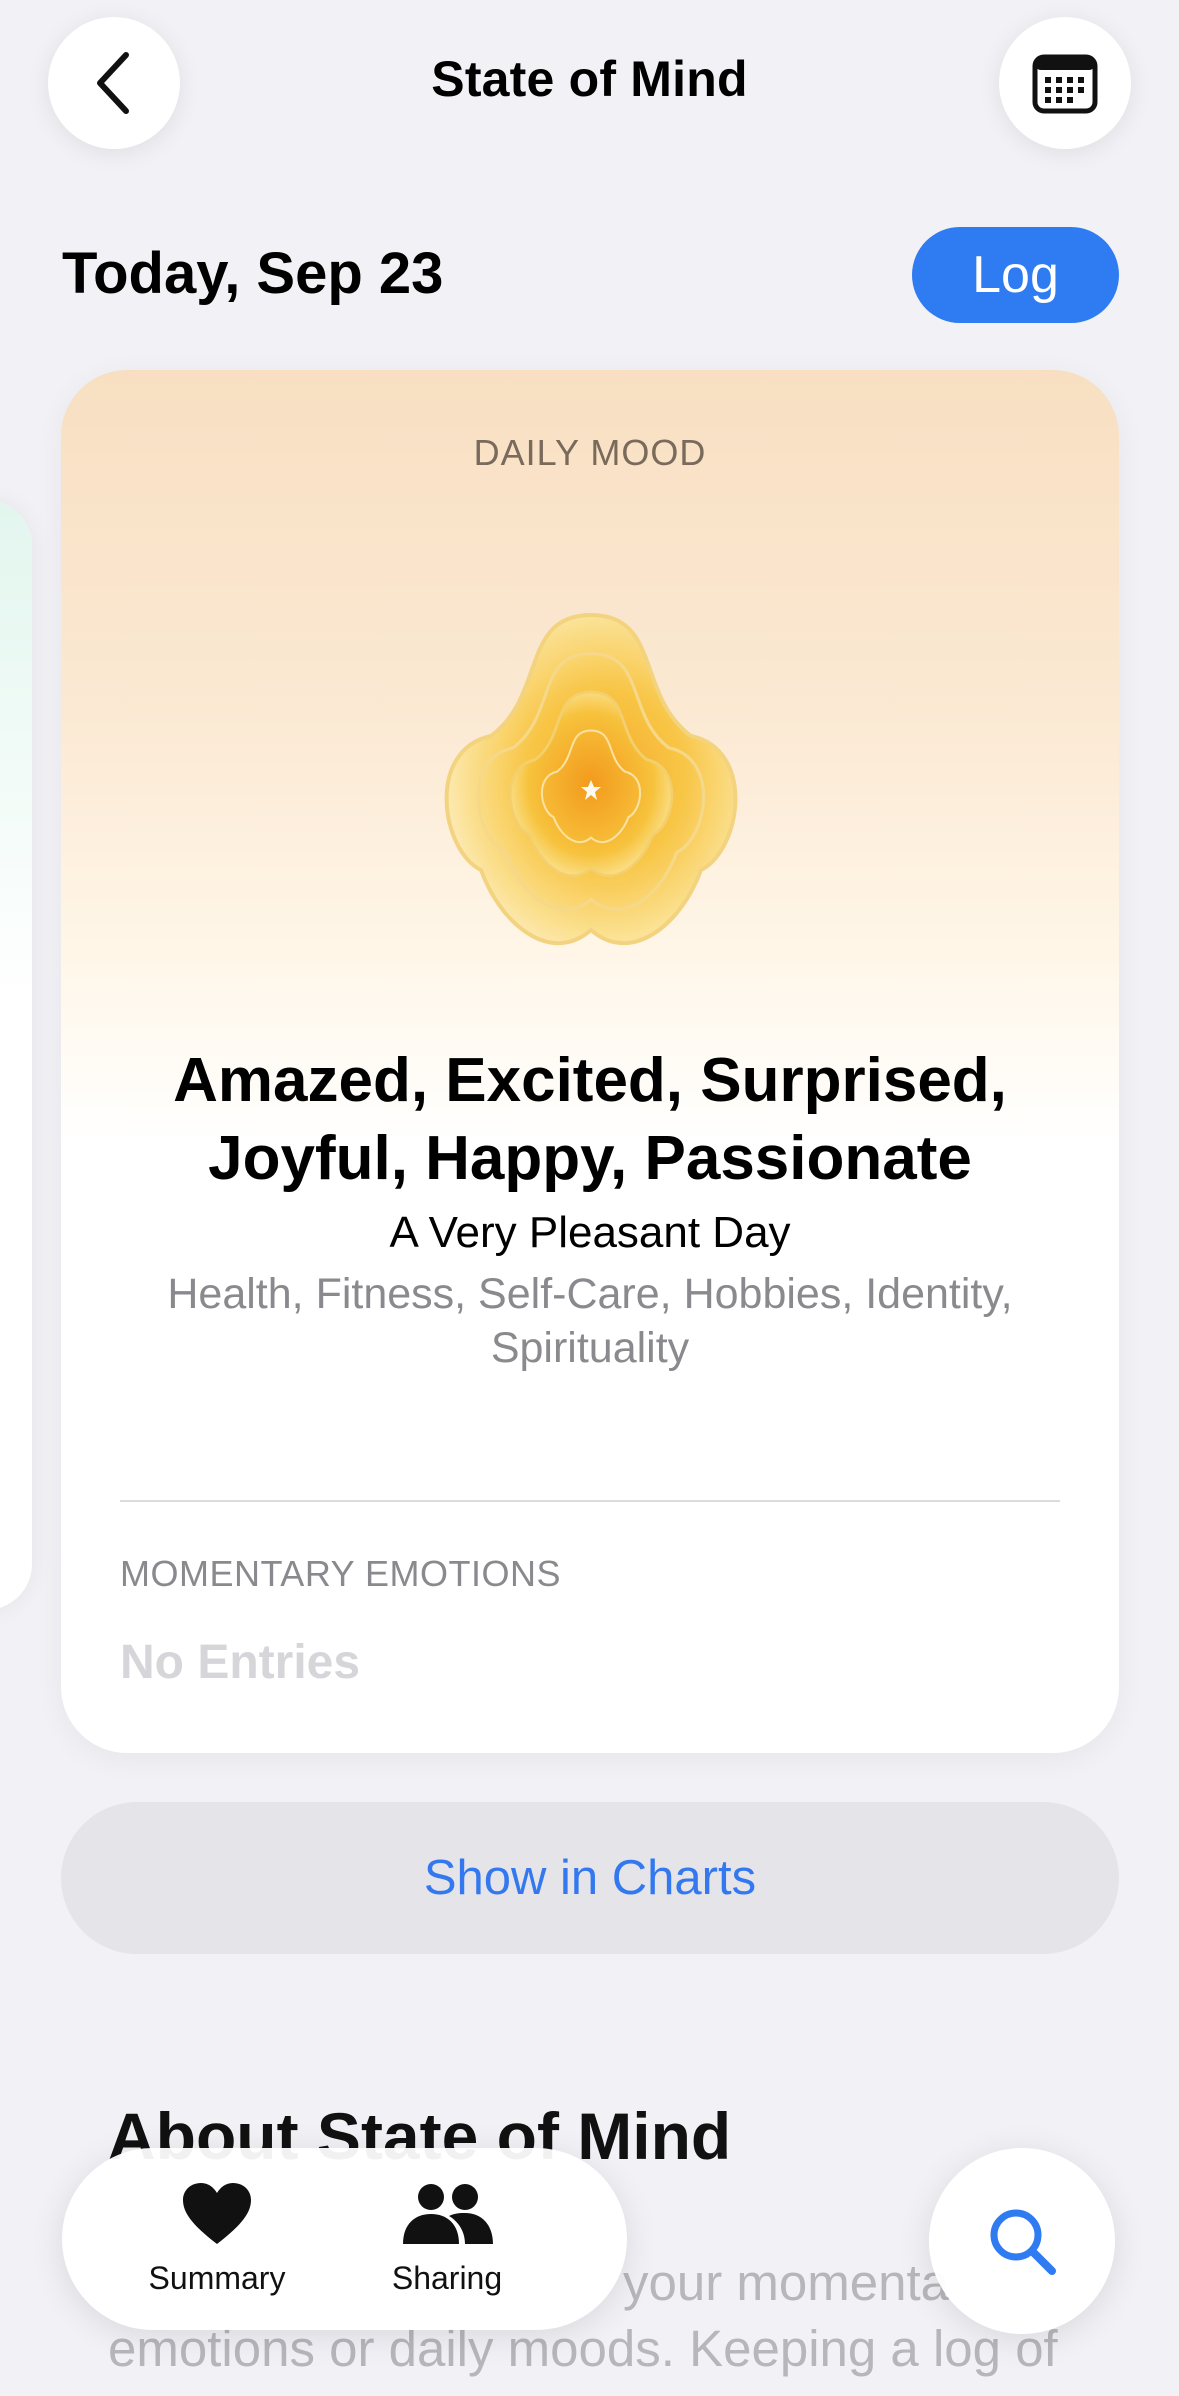  What do you see at coordinates (590, 1878) in the screenshot?
I see `show-in-charts-button: Show in Charts` at bounding box center [590, 1878].